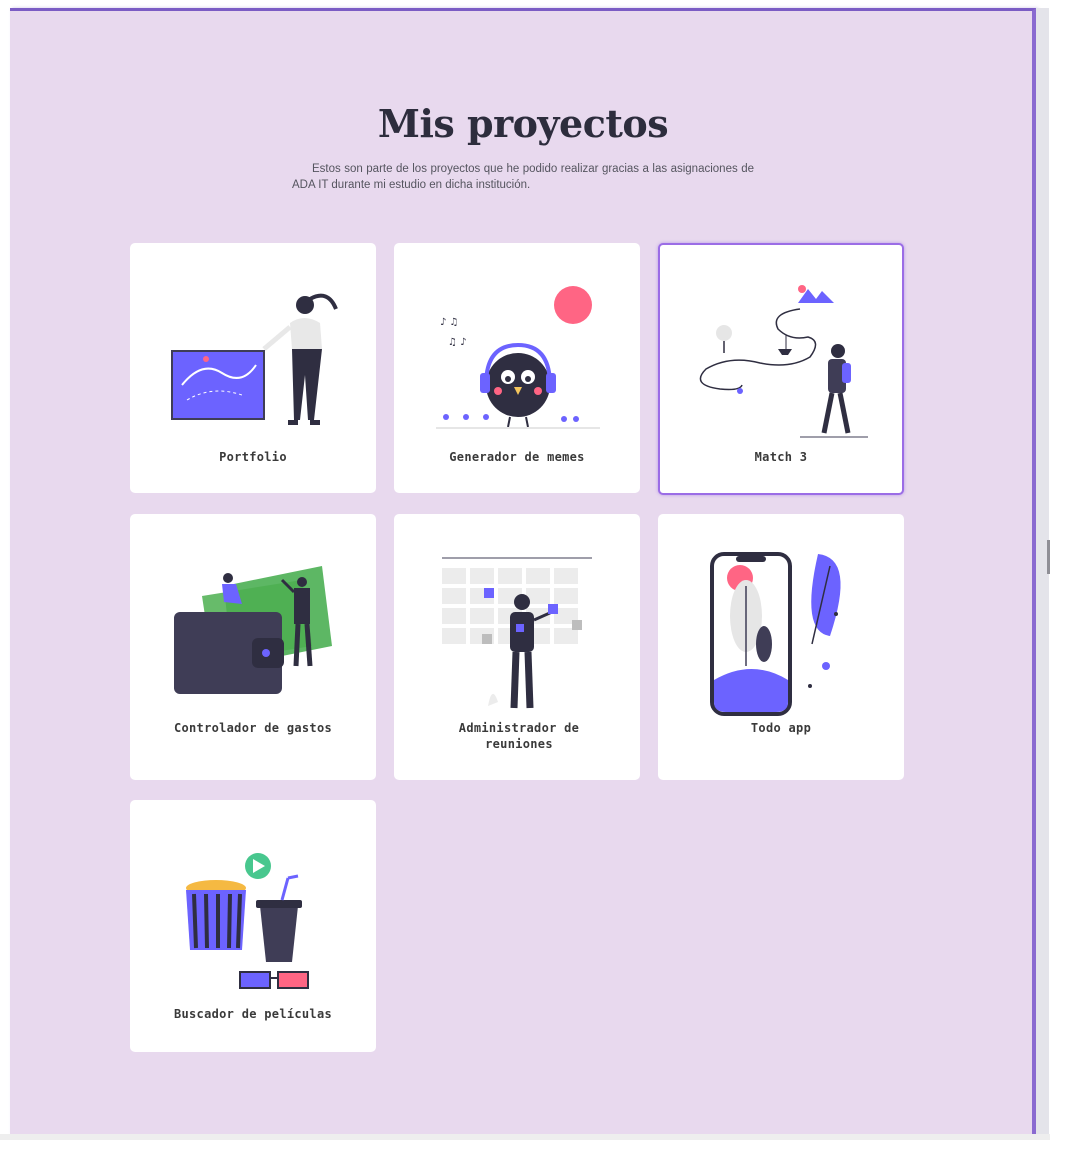 This screenshot has width=1075, height=1151. What do you see at coordinates (523, 123) in the screenshot?
I see `page-title: Mis proyectos` at bounding box center [523, 123].